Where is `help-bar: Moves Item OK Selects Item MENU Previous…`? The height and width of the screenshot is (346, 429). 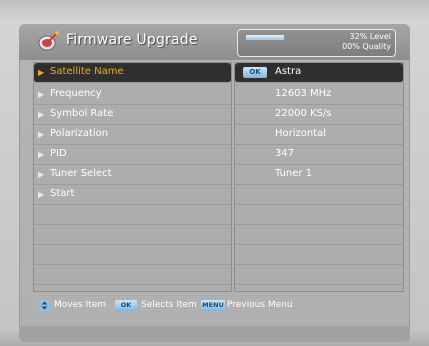 help-bar: Moves Item OK Selects Item MENU Previous… is located at coordinates (217, 307).